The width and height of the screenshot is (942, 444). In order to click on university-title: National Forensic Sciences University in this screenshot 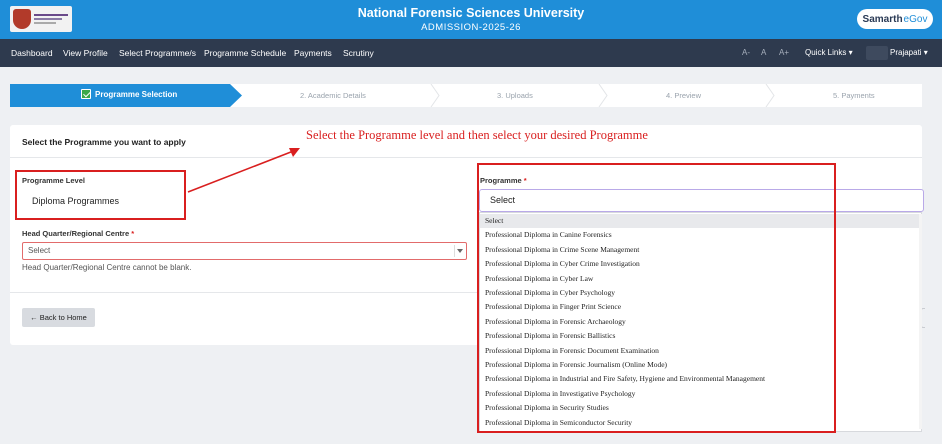, I will do `click(471, 13)`.